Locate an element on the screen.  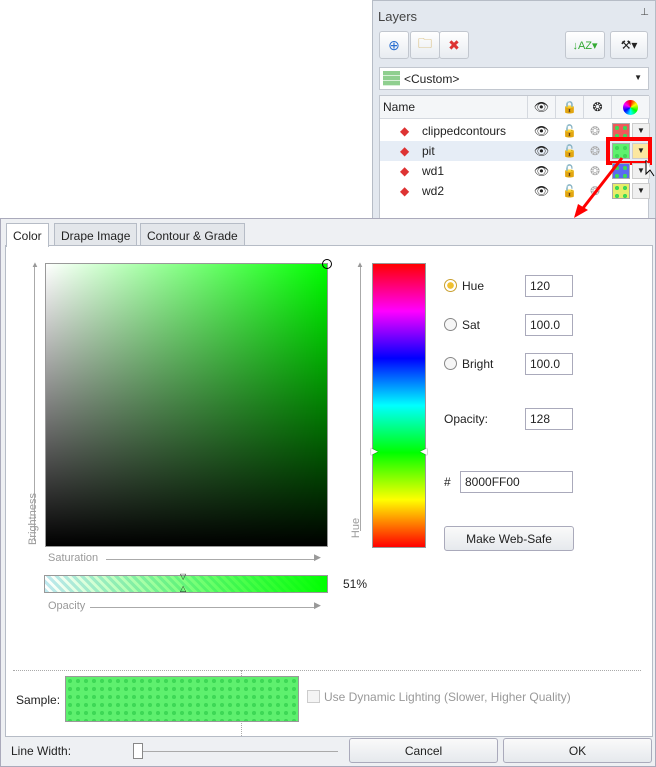
hue-label: Hue is located at coordinates (473, 286).